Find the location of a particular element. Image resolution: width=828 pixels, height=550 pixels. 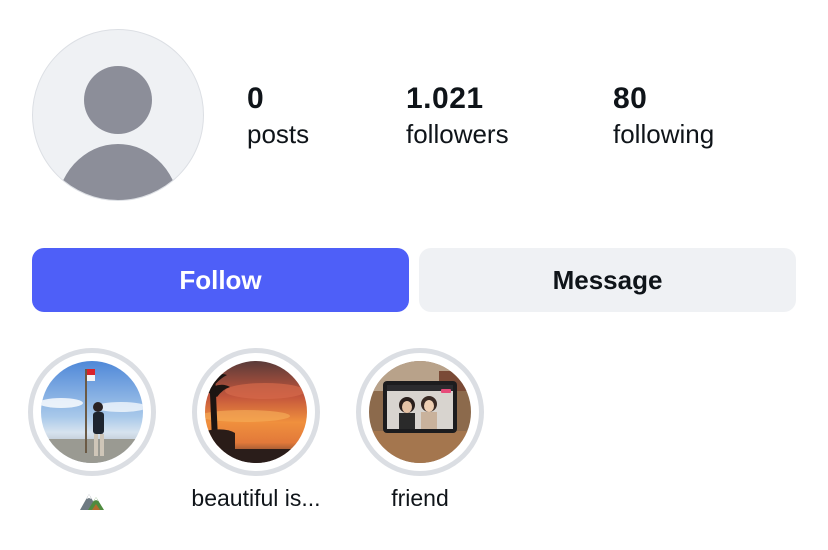

message-button: Message is located at coordinates (607, 280).